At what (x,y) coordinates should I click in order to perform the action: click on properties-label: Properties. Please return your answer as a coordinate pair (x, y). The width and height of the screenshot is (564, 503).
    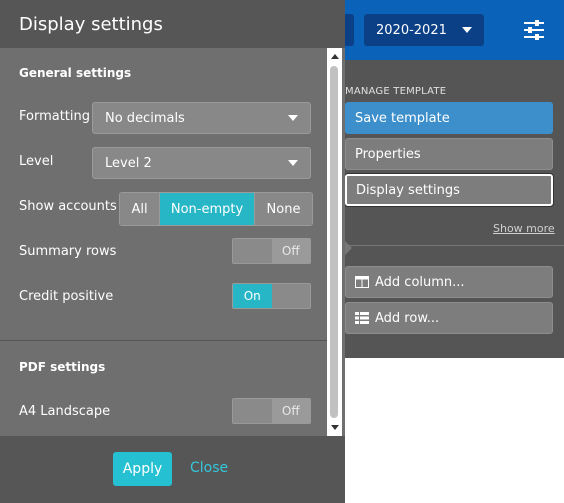
    Looking at the image, I should click on (388, 154).